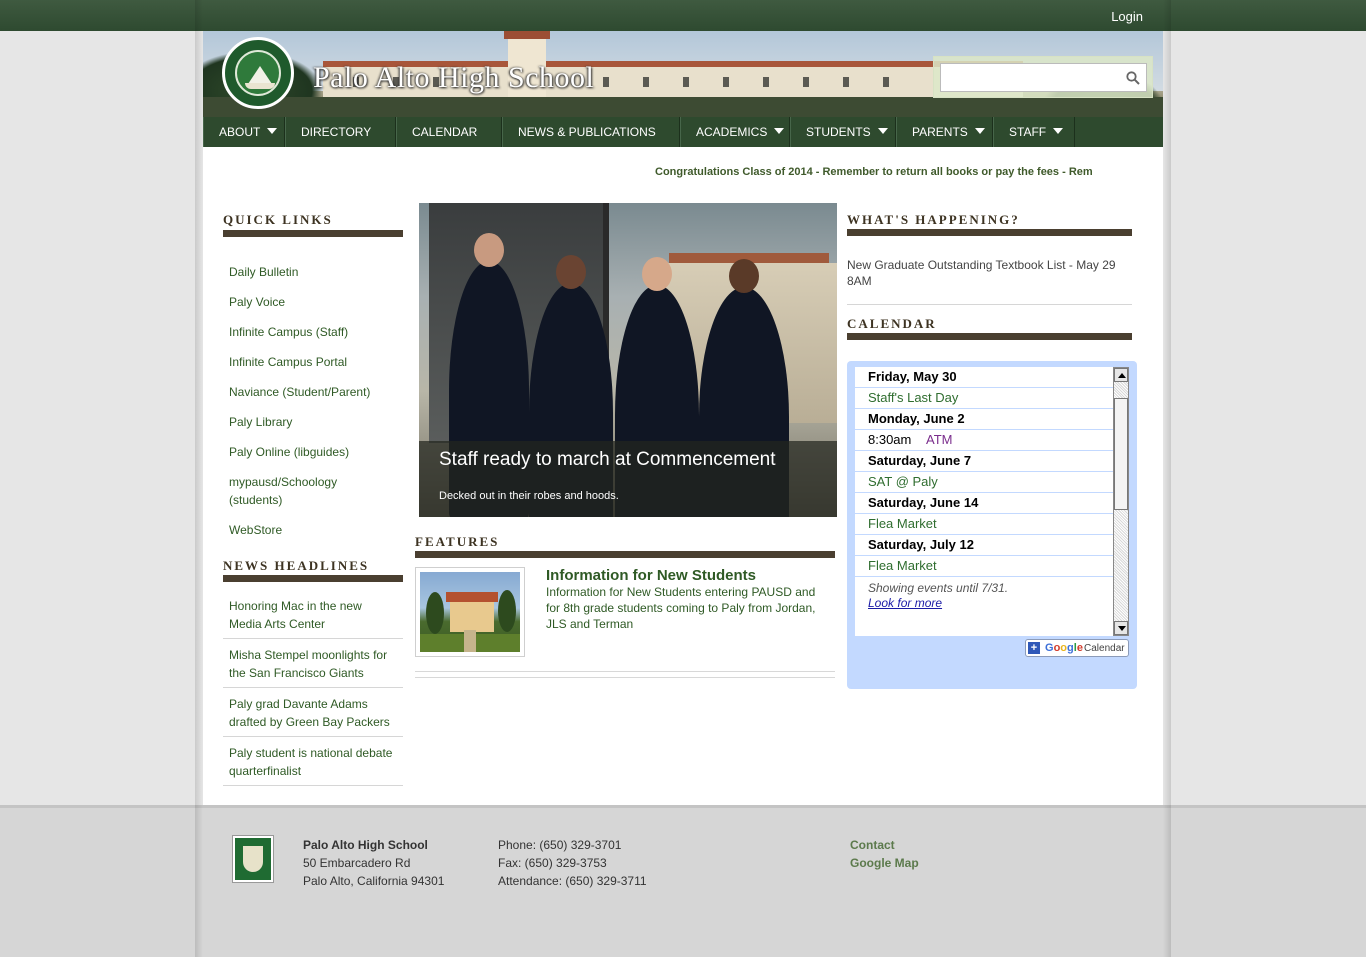 The image size is (1366, 957). I want to click on calendar-date: Saturday, June 7, so click(984, 461).